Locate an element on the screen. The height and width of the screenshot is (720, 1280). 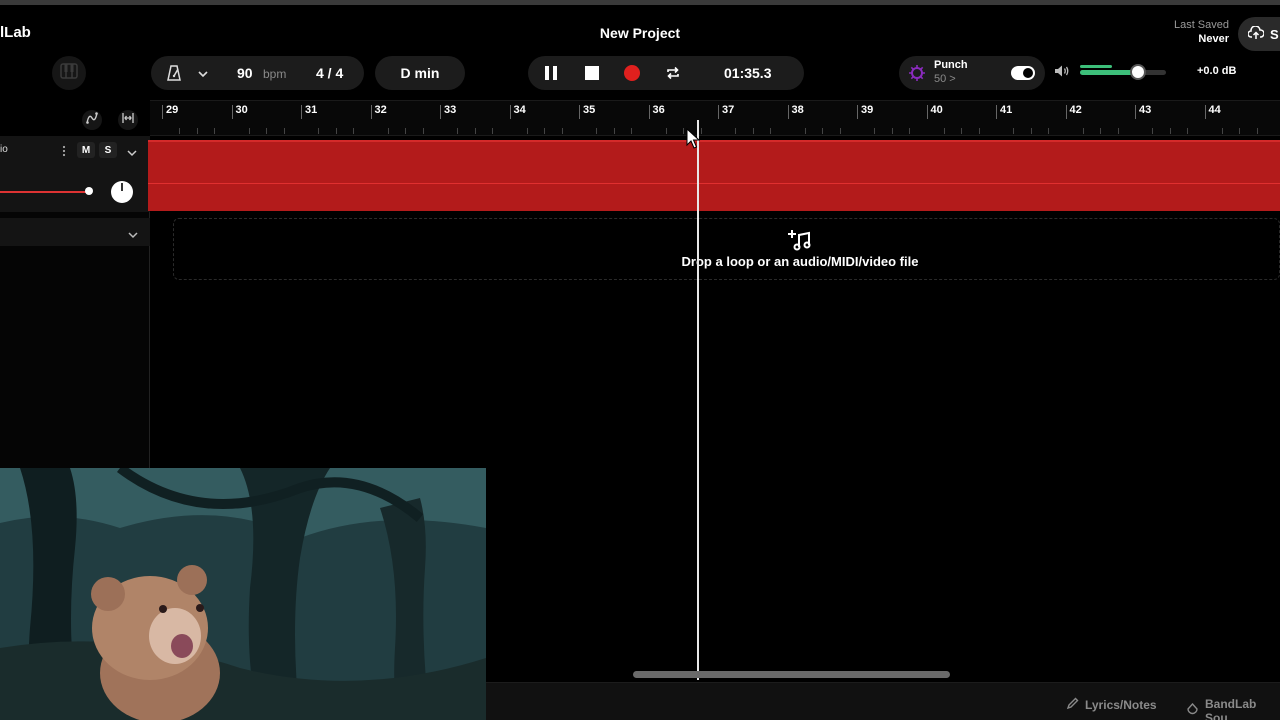
sounds-icon is located at coordinates (1192, 710).